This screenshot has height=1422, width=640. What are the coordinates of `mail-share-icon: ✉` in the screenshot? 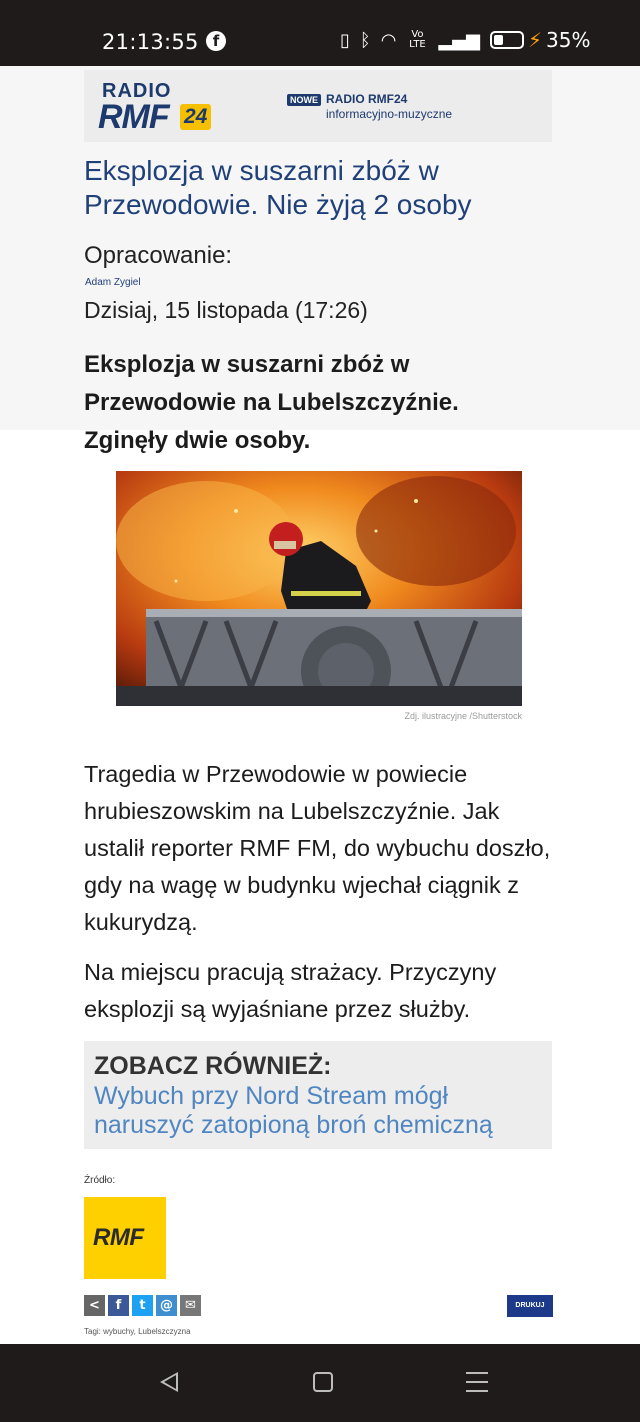 It's located at (190, 1305).